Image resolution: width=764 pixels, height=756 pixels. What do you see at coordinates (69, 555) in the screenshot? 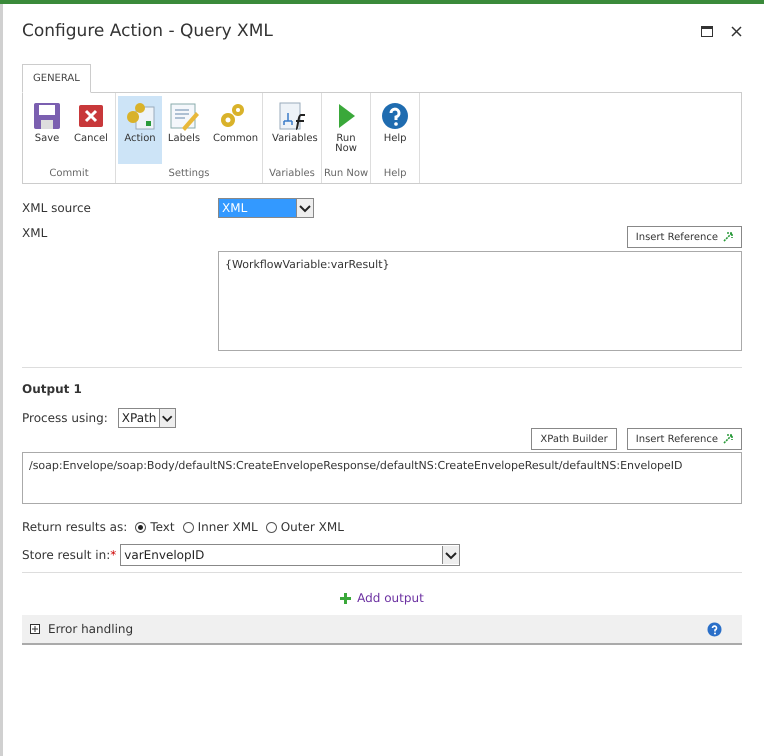
I see `field-label: Store result in:*` at bounding box center [69, 555].